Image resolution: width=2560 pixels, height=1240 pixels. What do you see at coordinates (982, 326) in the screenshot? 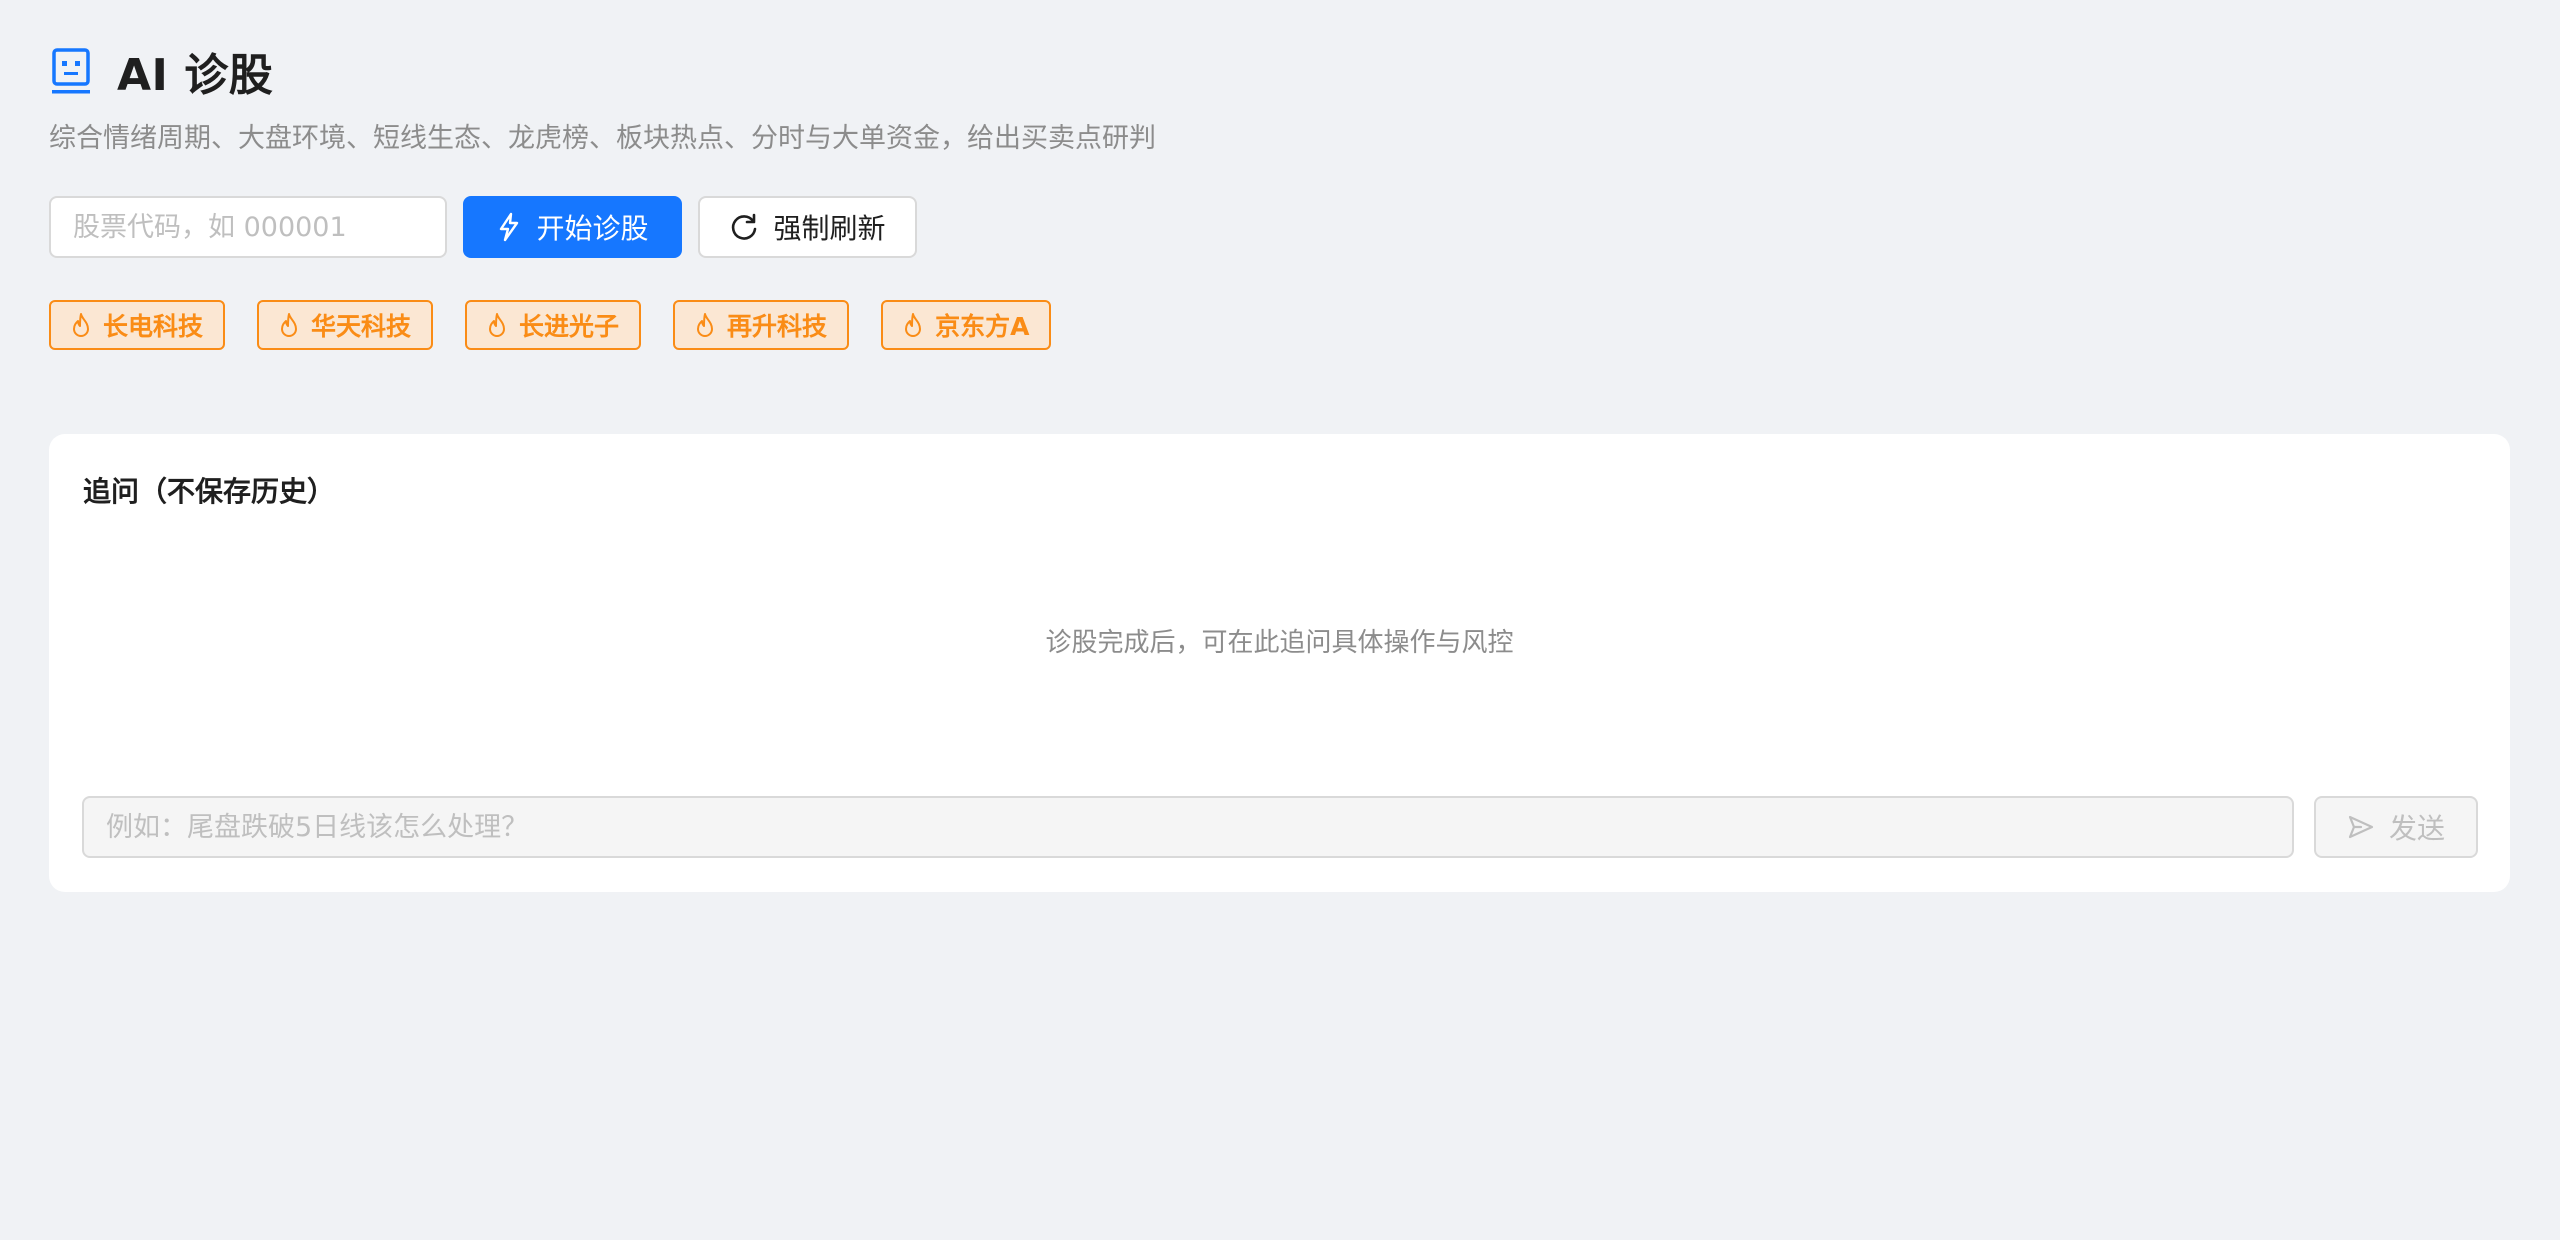
I see `hot-stock-label: 京东方A` at bounding box center [982, 326].